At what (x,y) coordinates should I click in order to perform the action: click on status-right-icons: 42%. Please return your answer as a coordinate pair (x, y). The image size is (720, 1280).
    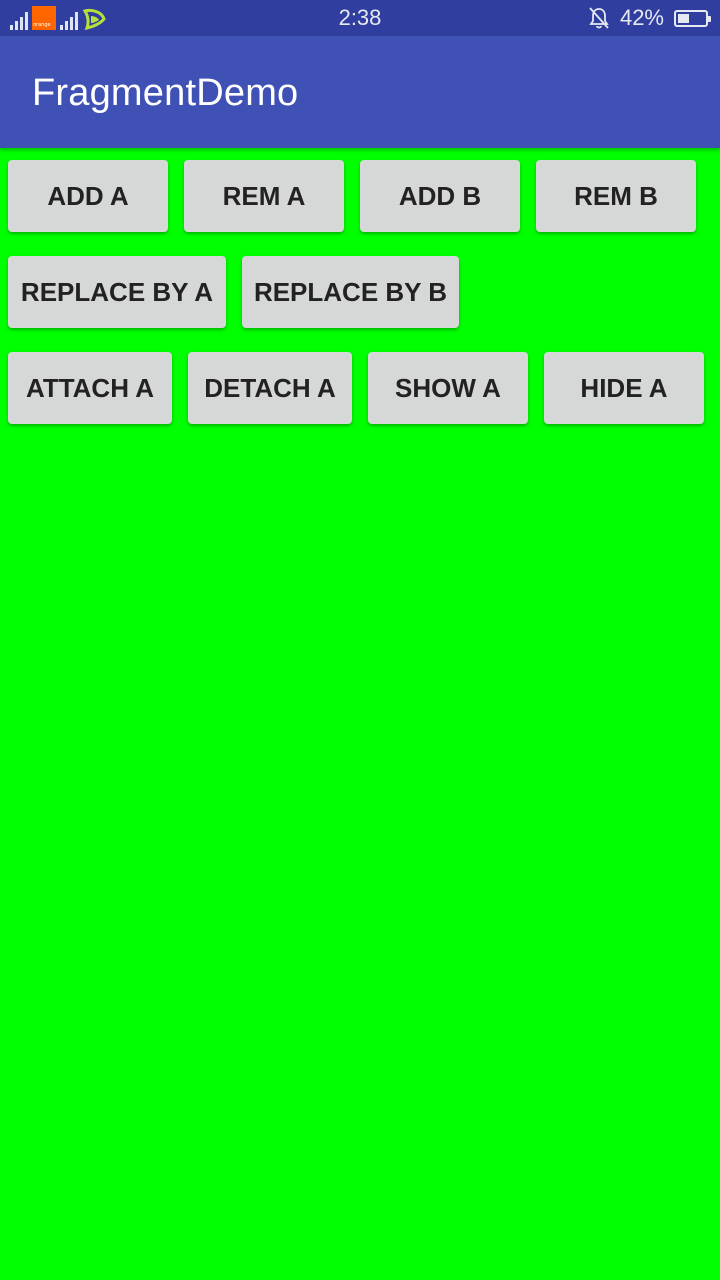
    Looking at the image, I should click on (649, 18).